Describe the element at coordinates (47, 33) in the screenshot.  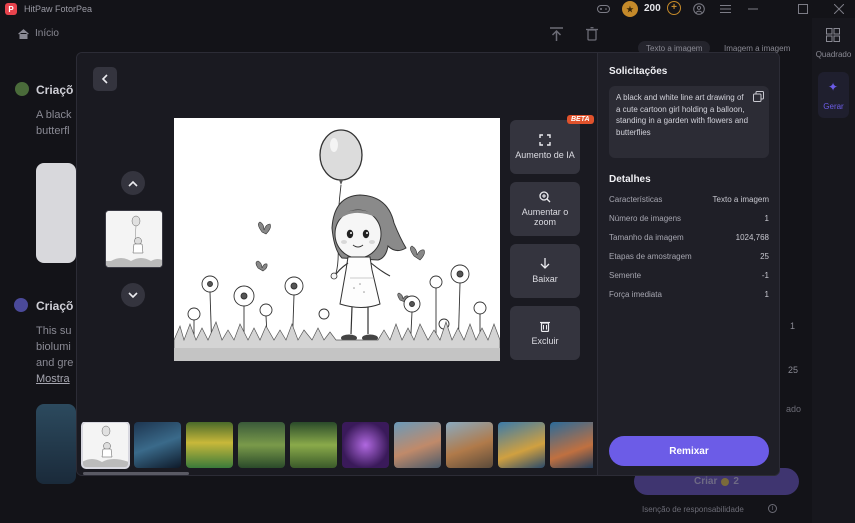
I see `home-label: Início` at that location.